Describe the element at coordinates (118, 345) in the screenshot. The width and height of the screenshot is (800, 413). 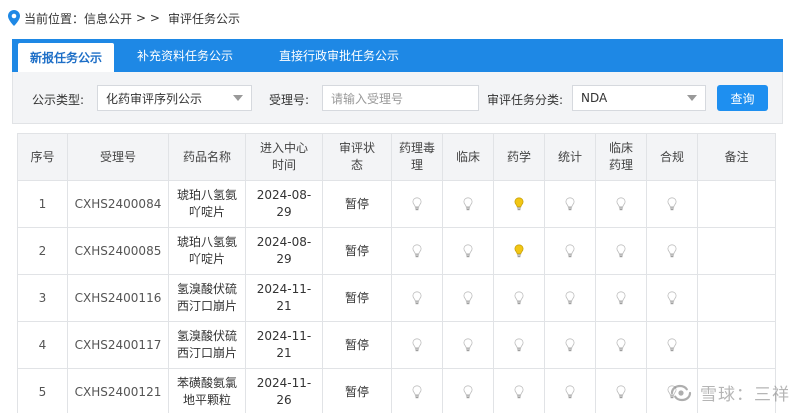
I see `cell-accept-number: CXHS2400117` at that location.